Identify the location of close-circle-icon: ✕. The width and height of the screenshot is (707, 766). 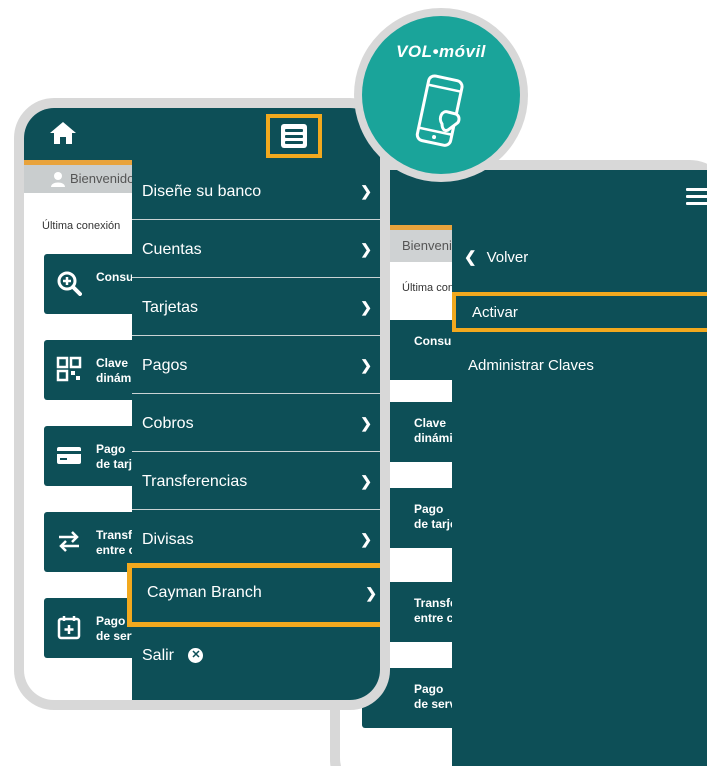
(196, 656).